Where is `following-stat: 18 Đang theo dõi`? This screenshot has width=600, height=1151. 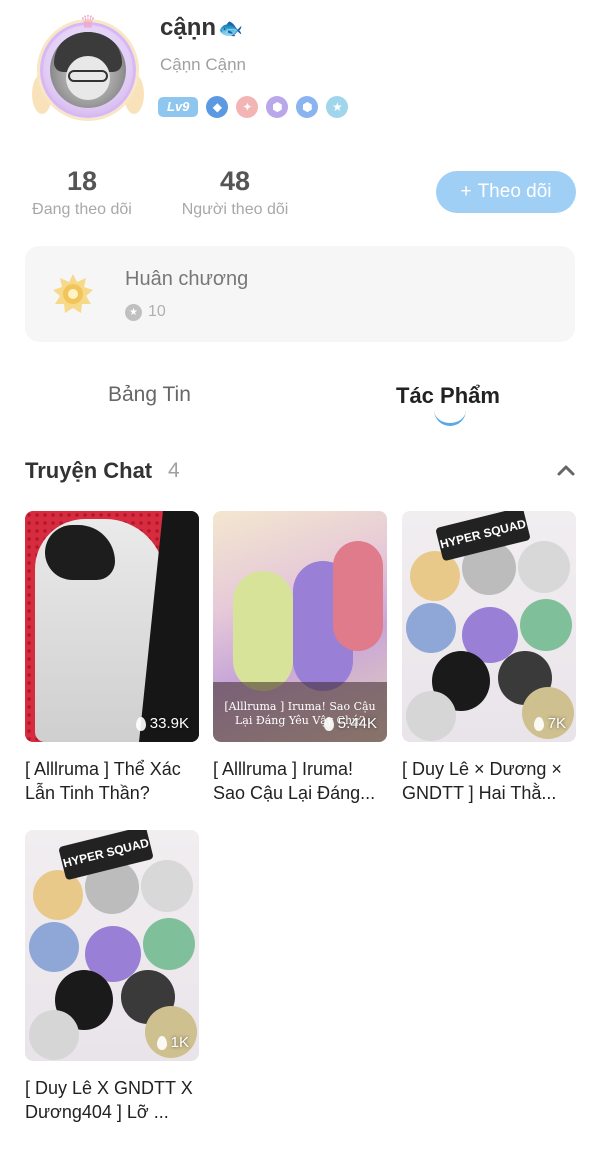 following-stat: 18 Đang theo dõi is located at coordinates (82, 192).